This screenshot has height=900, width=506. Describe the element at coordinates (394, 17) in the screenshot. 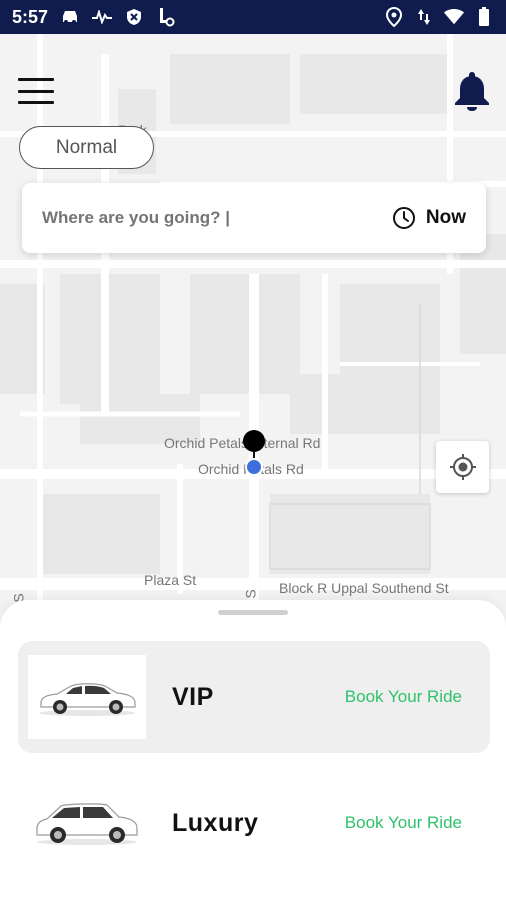

I see `location-icon` at that location.